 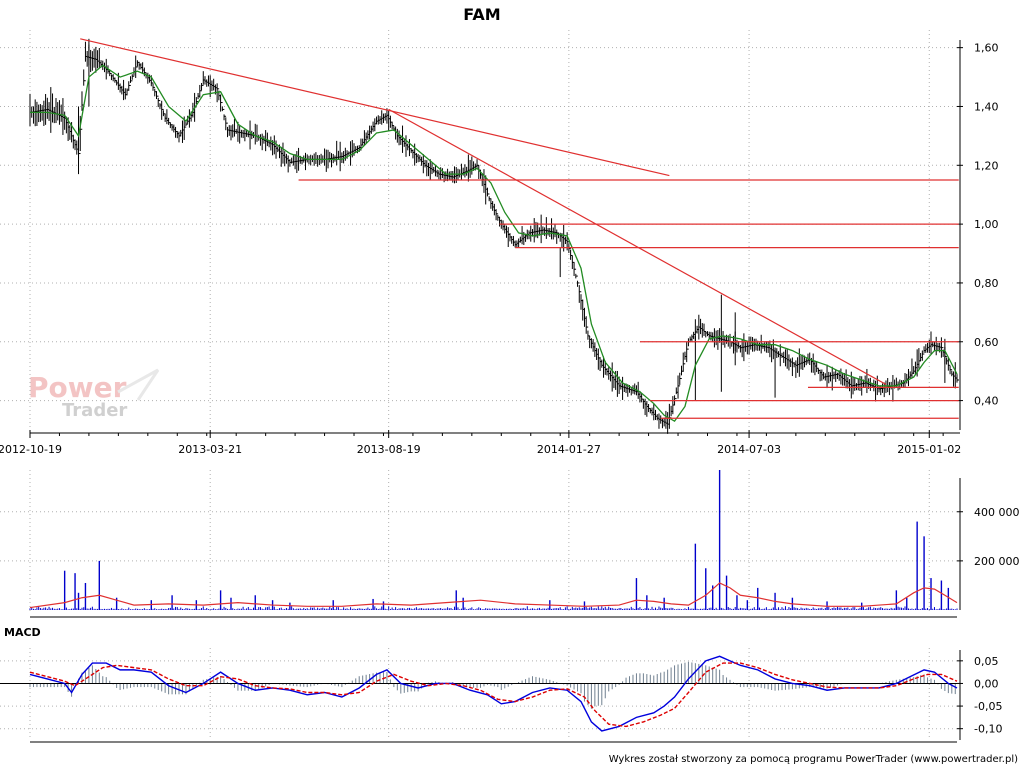 What do you see at coordinates (988, 706) in the screenshot?
I see `macd-y-tick-label: -0,05` at bounding box center [988, 706].